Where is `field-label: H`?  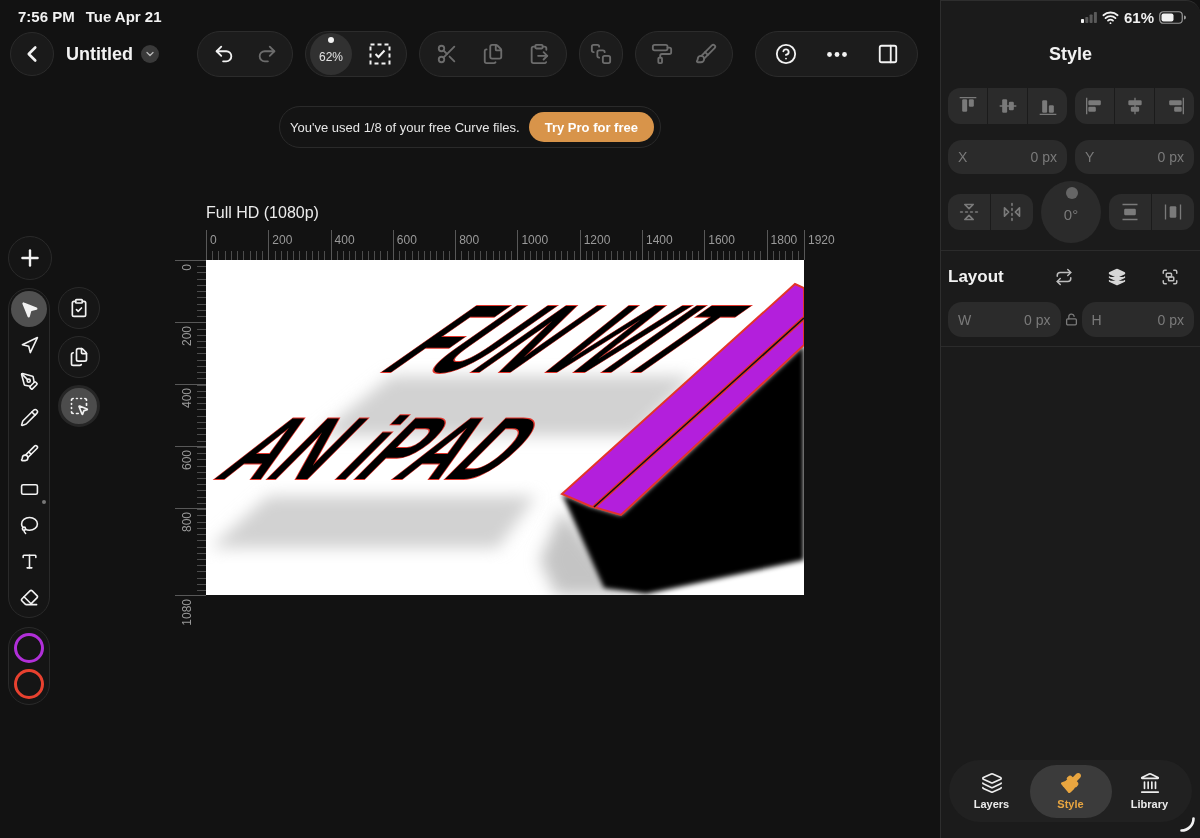
field-label: H is located at coordinates (1096, 319).